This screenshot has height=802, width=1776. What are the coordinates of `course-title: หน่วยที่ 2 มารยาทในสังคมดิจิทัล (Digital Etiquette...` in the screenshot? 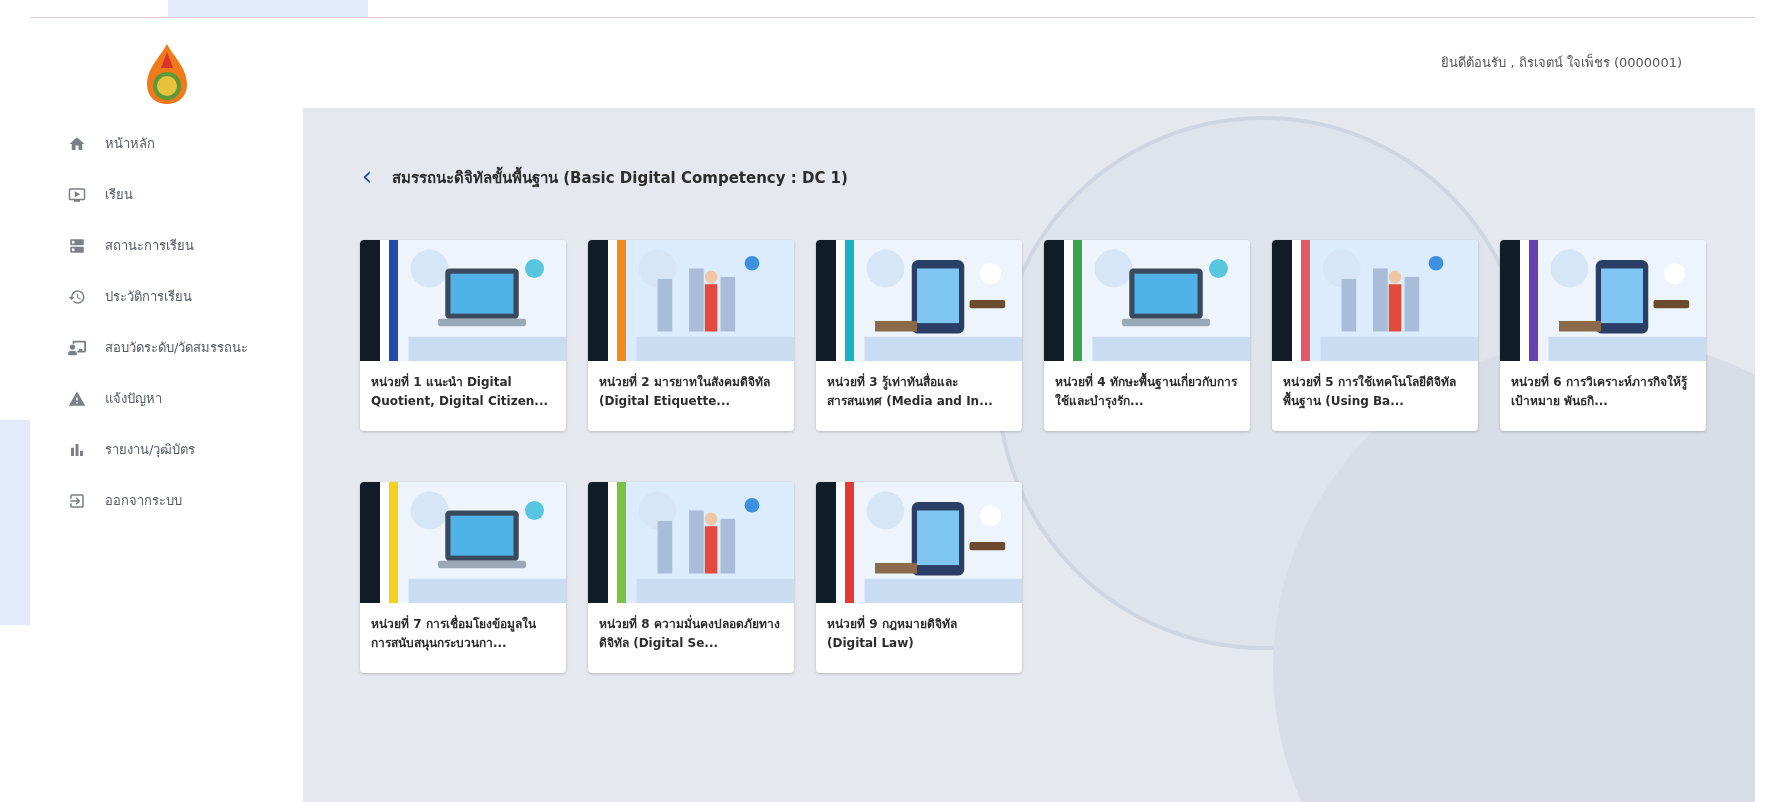 It's located at (685, 391).